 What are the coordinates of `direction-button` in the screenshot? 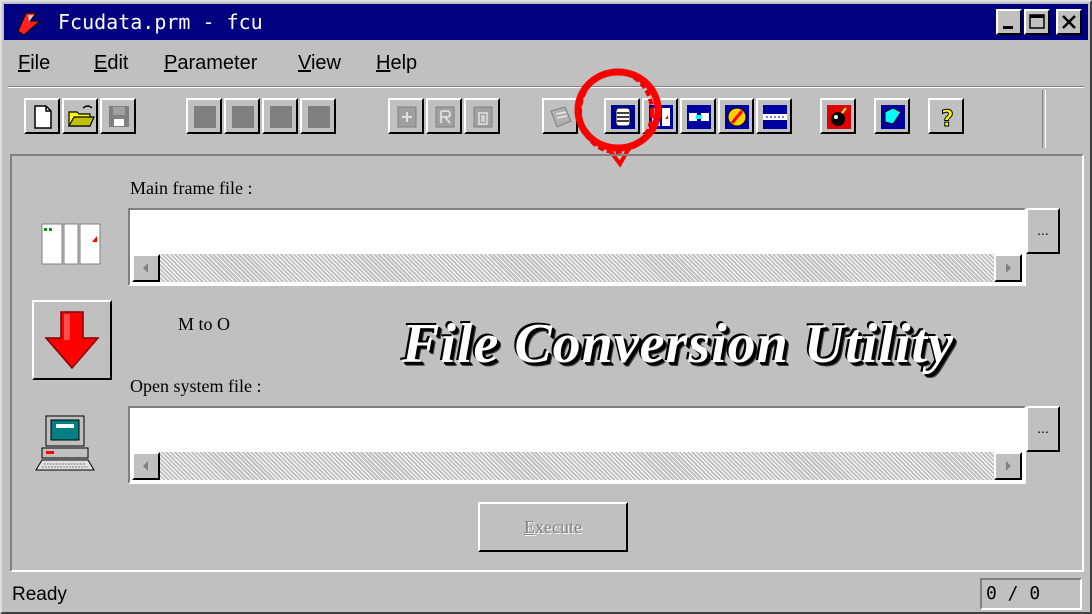 It's located at (72, 340).